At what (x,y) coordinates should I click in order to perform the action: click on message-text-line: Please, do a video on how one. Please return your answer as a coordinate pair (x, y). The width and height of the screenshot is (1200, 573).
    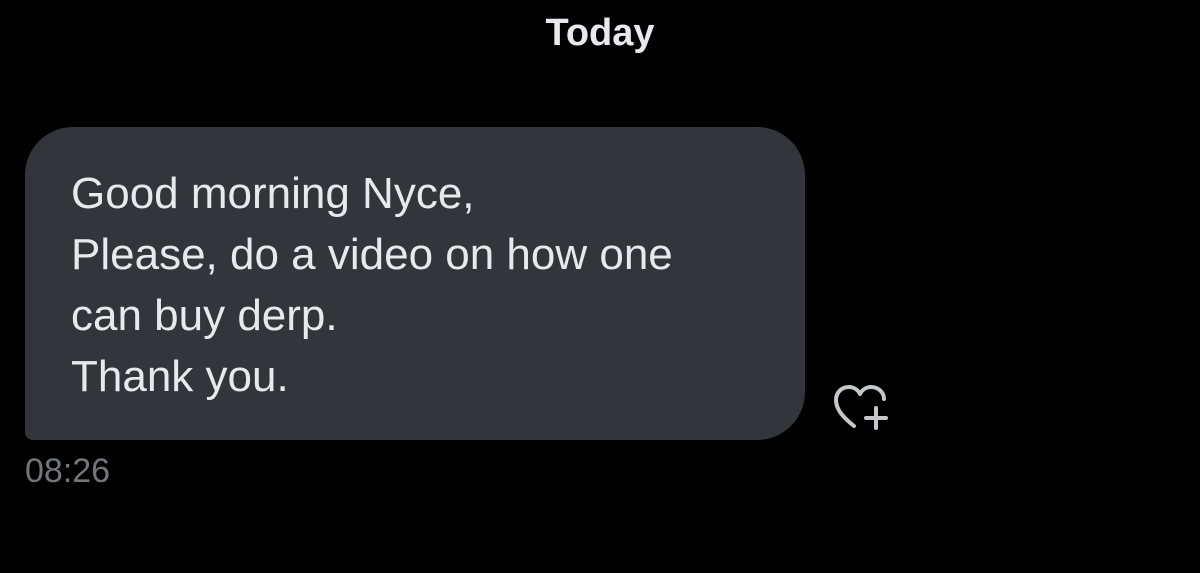
    Looking at the image, I should click on (372, 254).